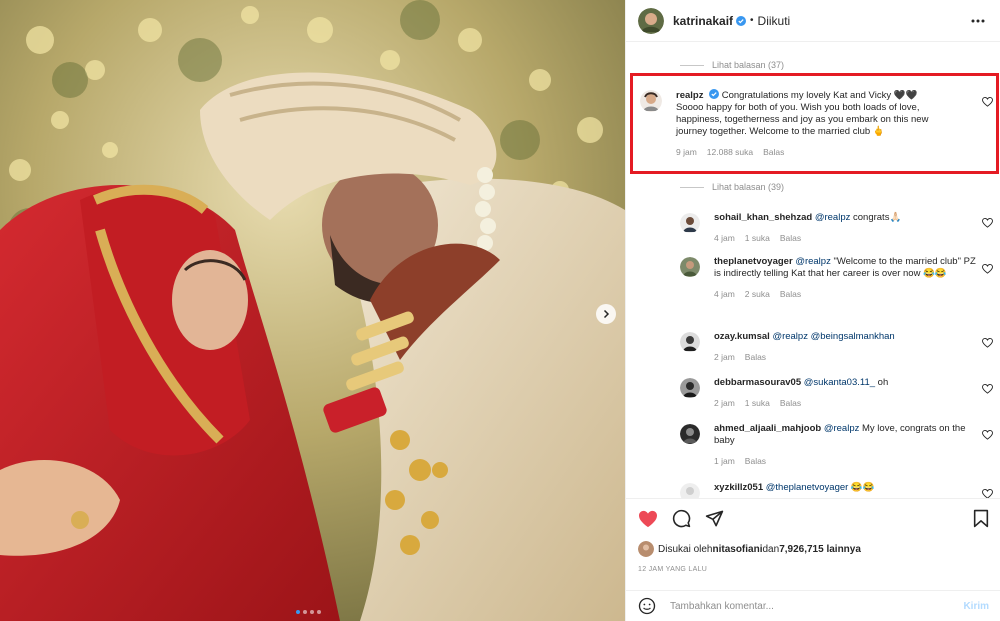  Describe the element at coordinates (757, 382) in the screenshot. I see `commenter-username: debbarmasourav05` at that location.